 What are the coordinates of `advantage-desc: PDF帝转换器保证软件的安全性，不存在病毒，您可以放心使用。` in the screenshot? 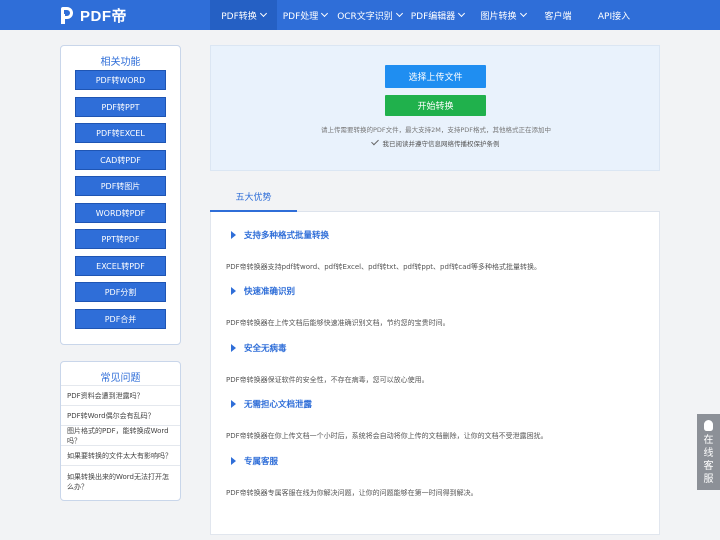 It's located at (327, 380).